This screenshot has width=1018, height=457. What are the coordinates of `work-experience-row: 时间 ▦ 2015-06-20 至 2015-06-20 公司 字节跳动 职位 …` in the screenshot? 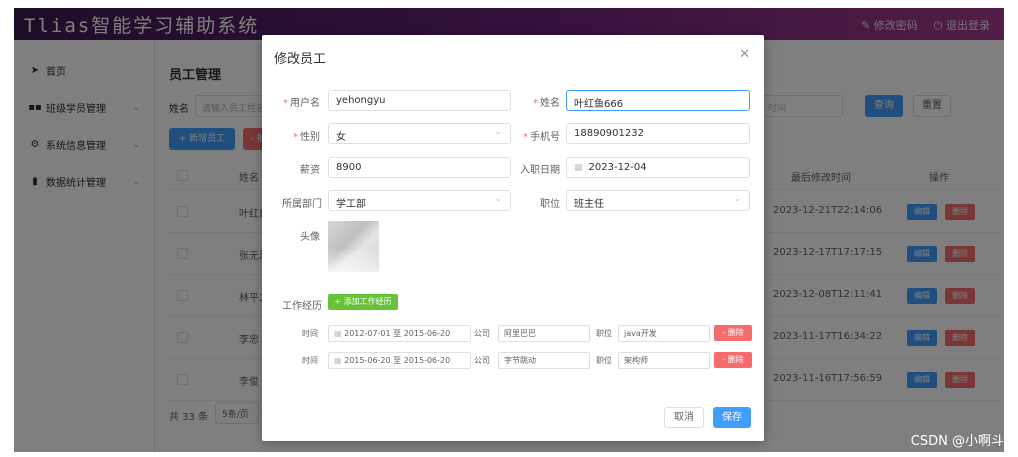 It's located at (513, 361).